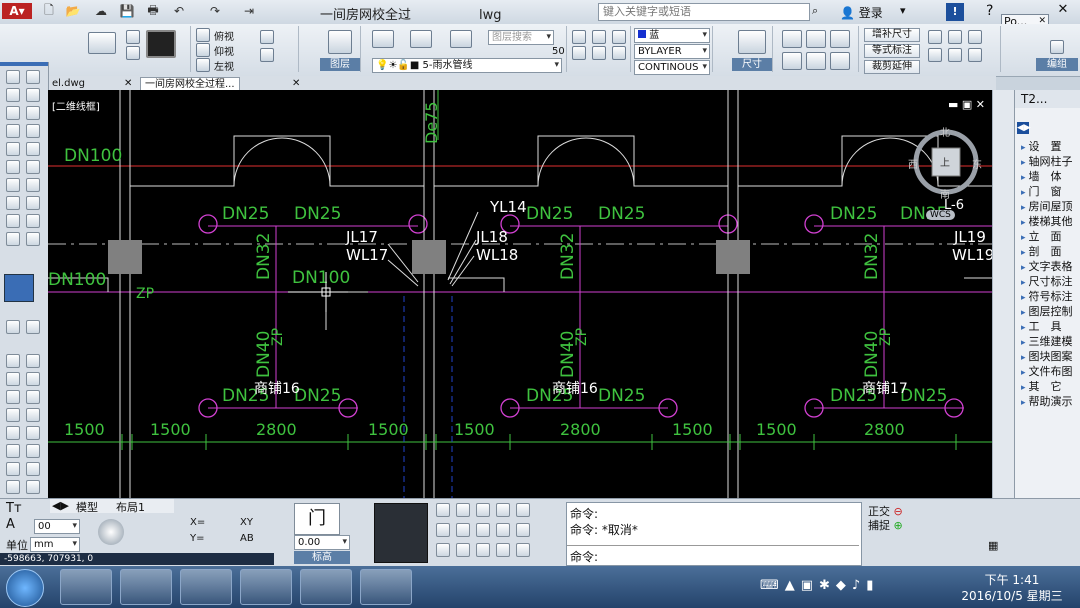  Describe the element at coordinates (819, 585) in the screenshot. I see `tray-icons: ⌨▲▣✱◆♪▮` at that location.